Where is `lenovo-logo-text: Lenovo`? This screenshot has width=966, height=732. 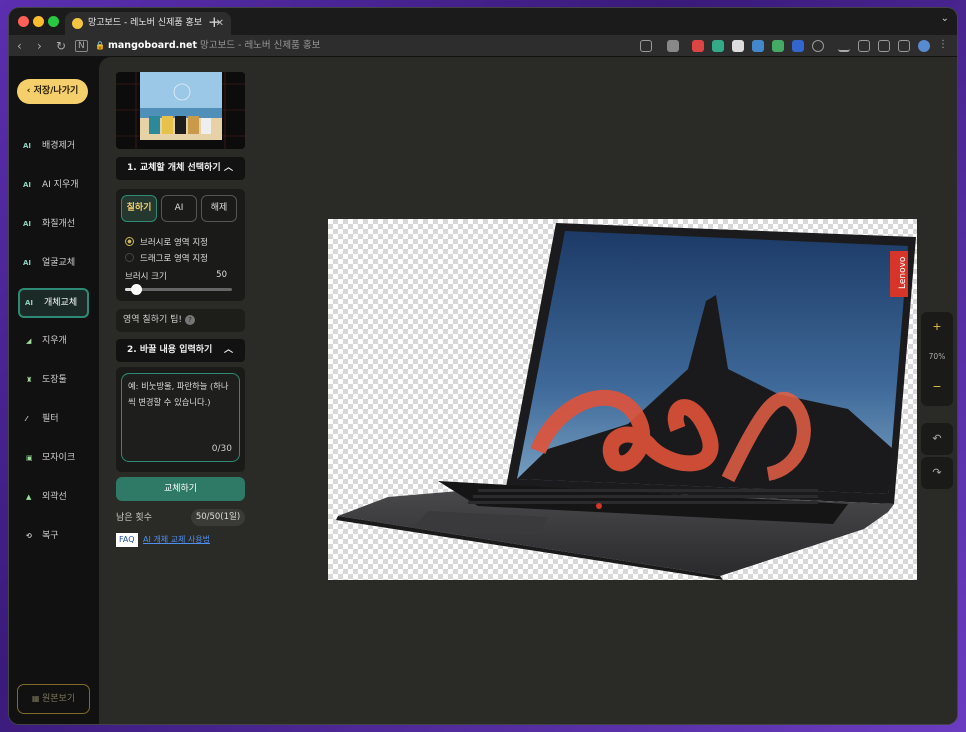 lenovo-logo-text: Lenovo is located at coordinates (903, 272).